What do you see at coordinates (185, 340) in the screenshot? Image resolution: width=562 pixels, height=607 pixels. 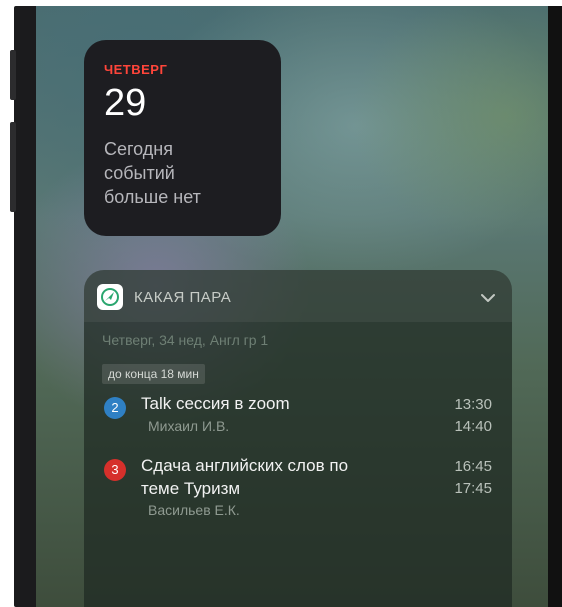 I see `schedule-subtitle: Четверг, 34 нед, Англ гр 1` at bounding box center [185, 340].